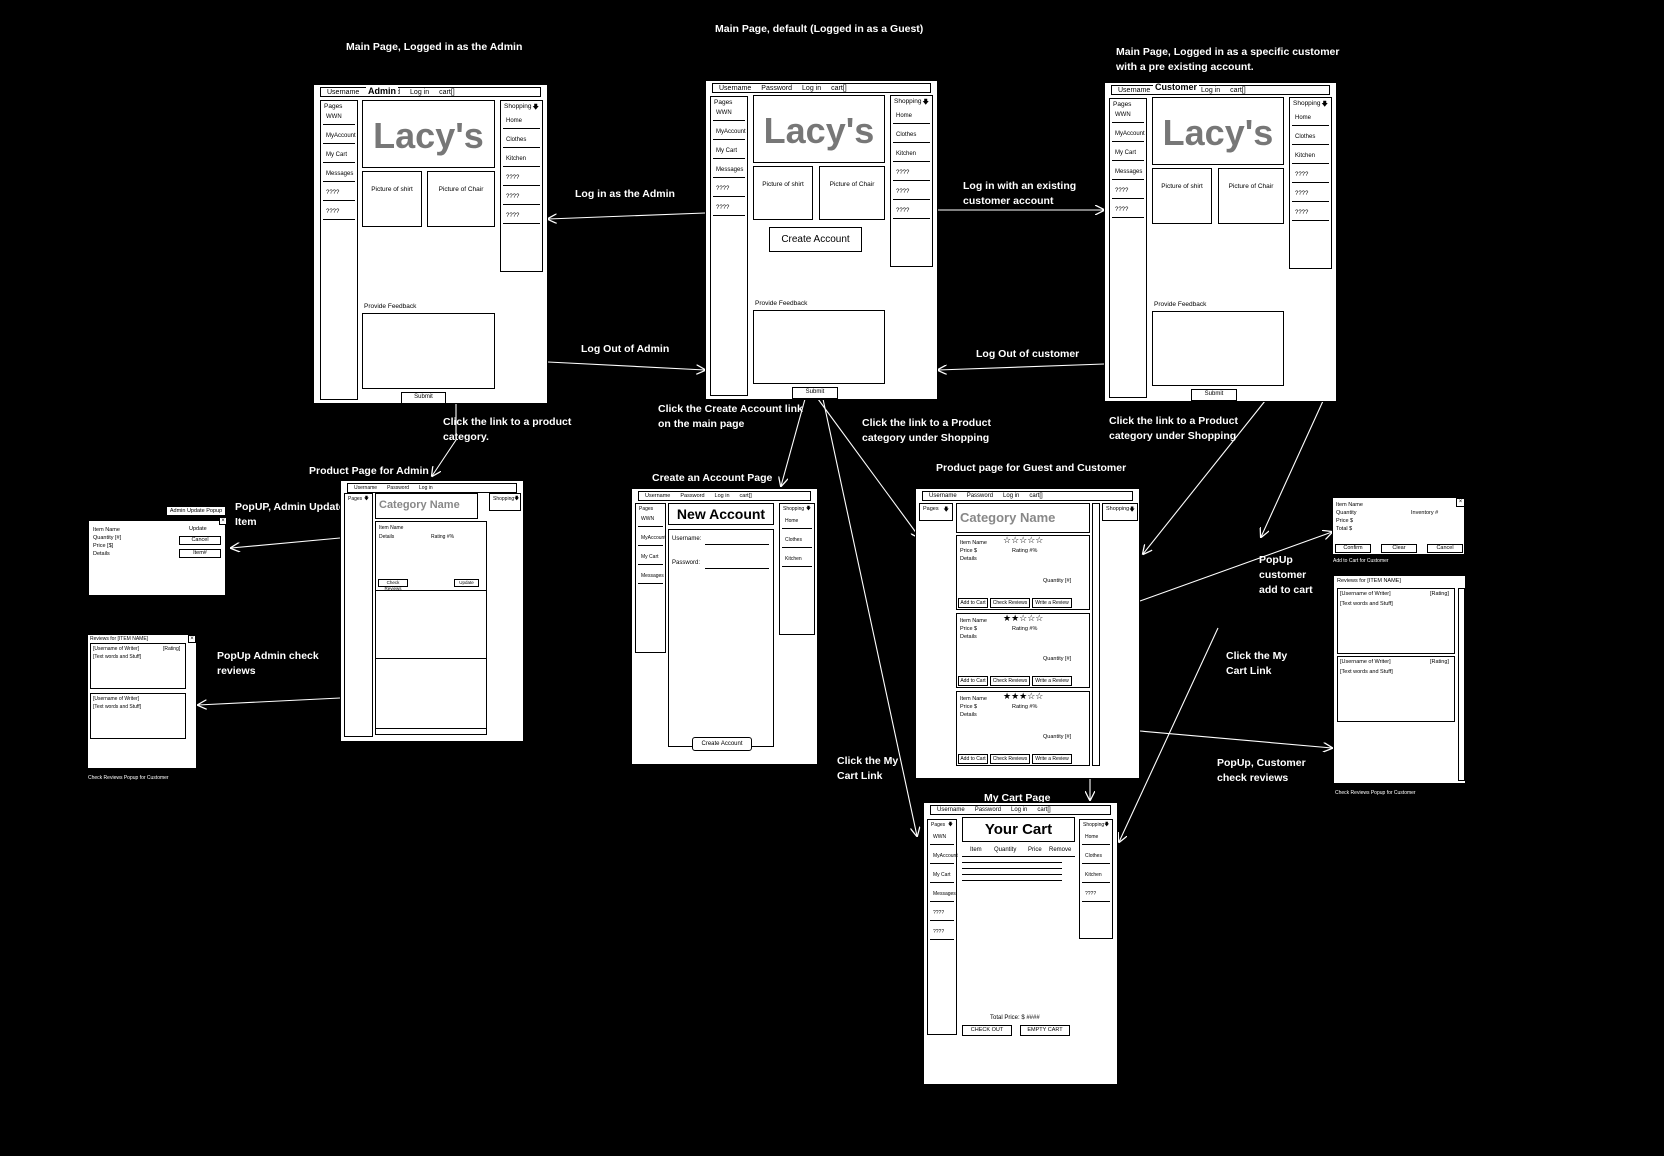 This screenshot has width=1664, height=1156. What do you see at coordinates (1045, 1030) in the screenshot?
I see `empty-cart-button: EMPTY CART` at bounding box center [1045, 1030].